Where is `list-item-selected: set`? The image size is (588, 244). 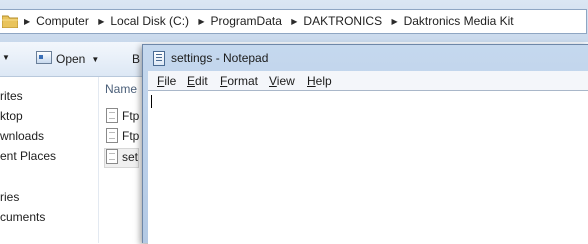 list-item-selected: set is located at coordinates (122, 158).